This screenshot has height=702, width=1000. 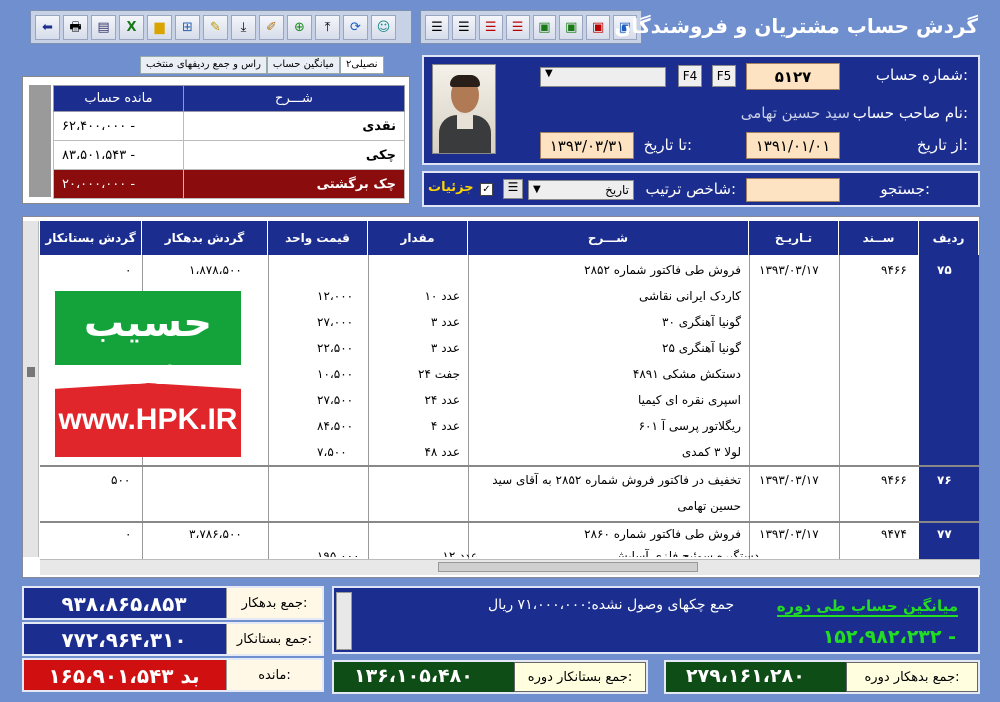 What do you see at coordinates (128, 270) in the screenshot?
I see `row-credit: ۰` at bounding box center [128, 270].